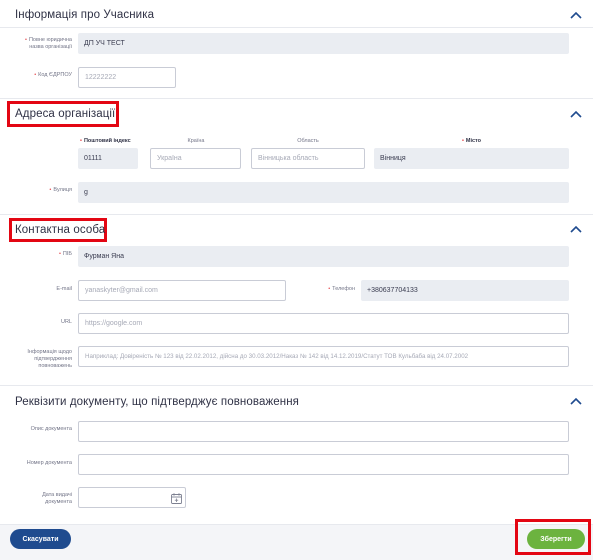  What do you see at coordinates (195, 158) in the screenshot?
I see `country-field: Україна` at bounding box center [195, 158].